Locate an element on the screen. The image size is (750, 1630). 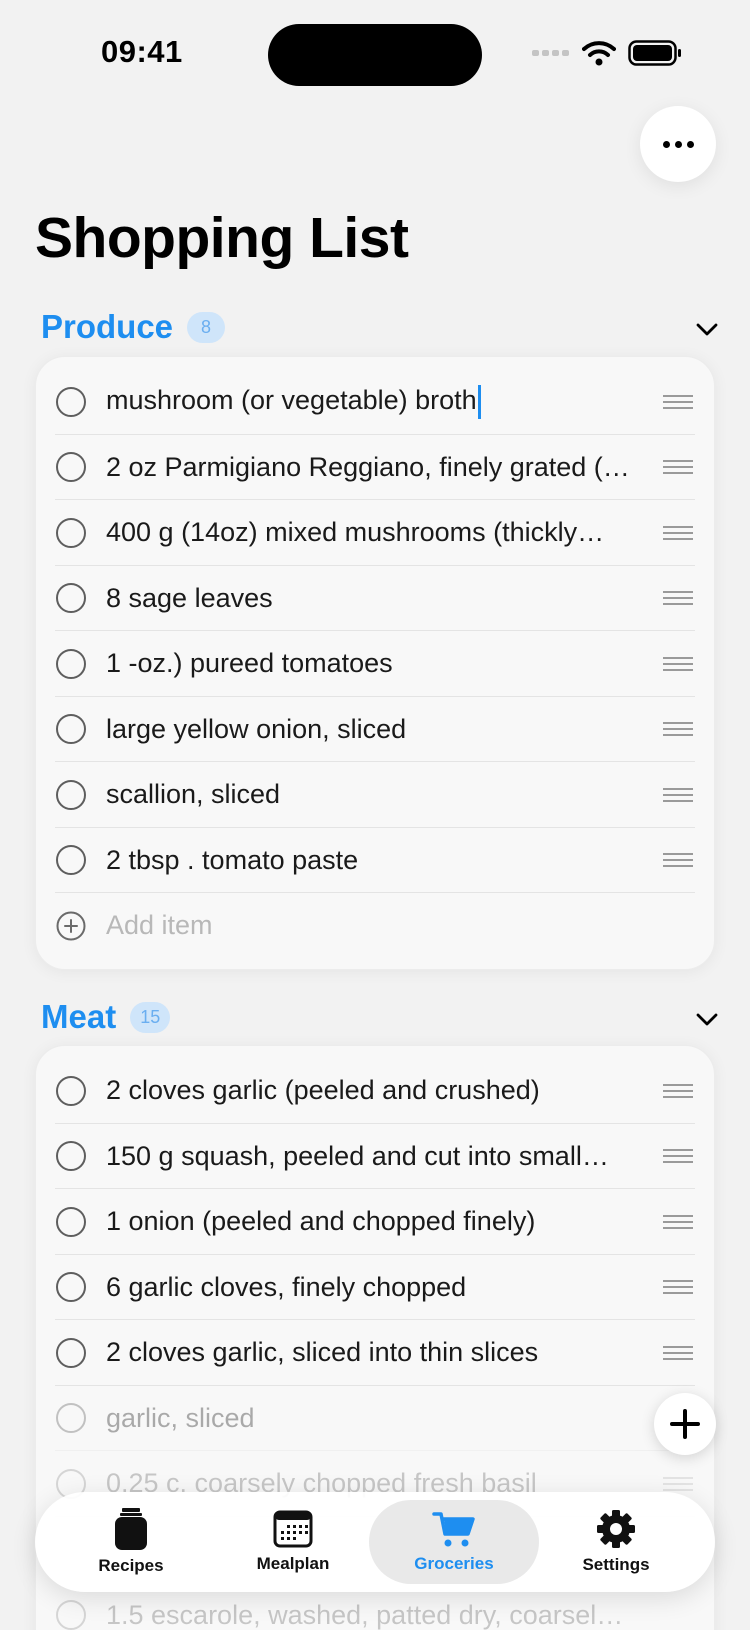
section-title: Produce is located at coordinates (107, 326).